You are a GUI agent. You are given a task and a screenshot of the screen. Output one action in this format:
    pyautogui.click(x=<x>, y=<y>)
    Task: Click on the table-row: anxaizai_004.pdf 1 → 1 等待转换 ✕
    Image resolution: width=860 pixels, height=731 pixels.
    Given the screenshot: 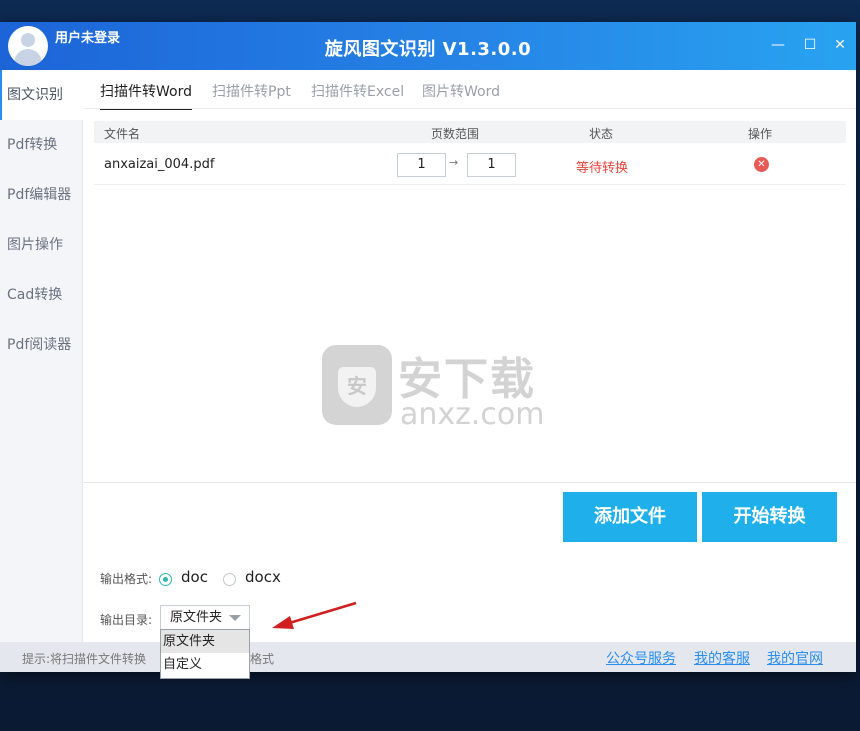 What is the action you would take?
    pyautogui.click(x=470, y=166)
    